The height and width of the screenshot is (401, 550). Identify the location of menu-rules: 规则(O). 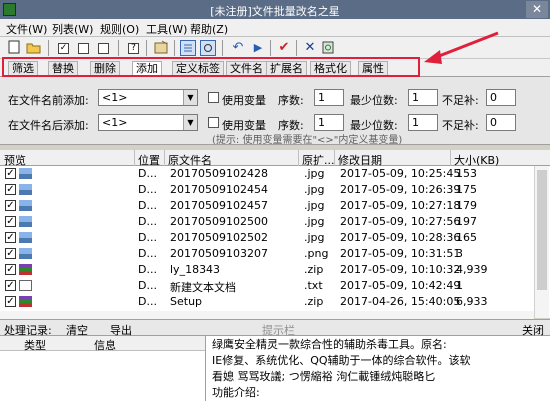
(119, 29).